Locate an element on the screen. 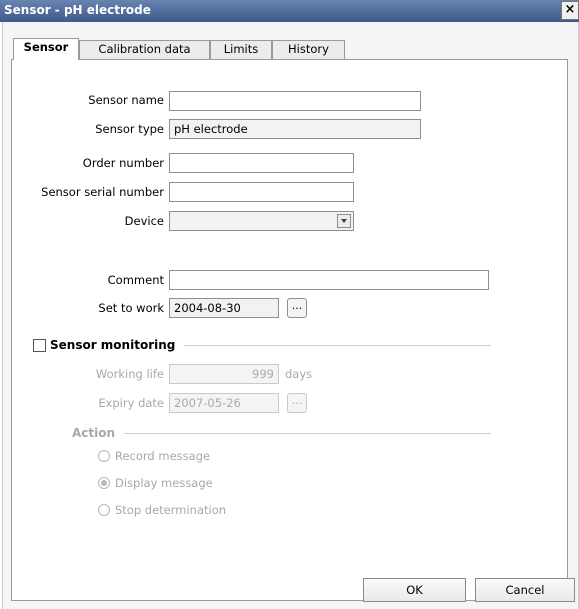 The height and width of the screenshot is (609, 579). sensor-monitoring-label: Sensor monitoring is located at coordinates (113, 345).